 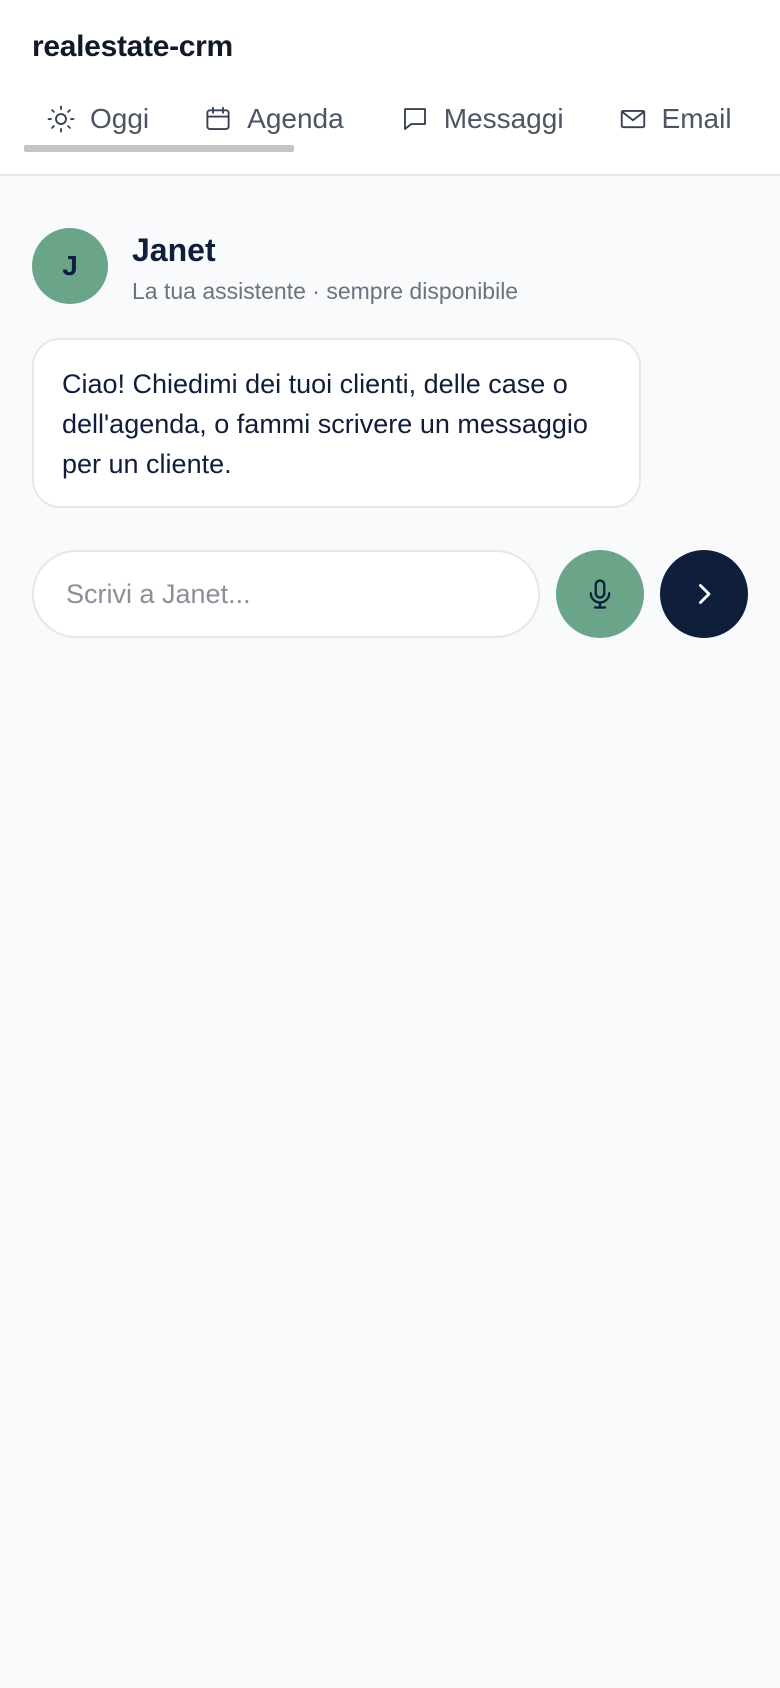 I want to click on assistant-name: Janet, so click(x=174, y=250).